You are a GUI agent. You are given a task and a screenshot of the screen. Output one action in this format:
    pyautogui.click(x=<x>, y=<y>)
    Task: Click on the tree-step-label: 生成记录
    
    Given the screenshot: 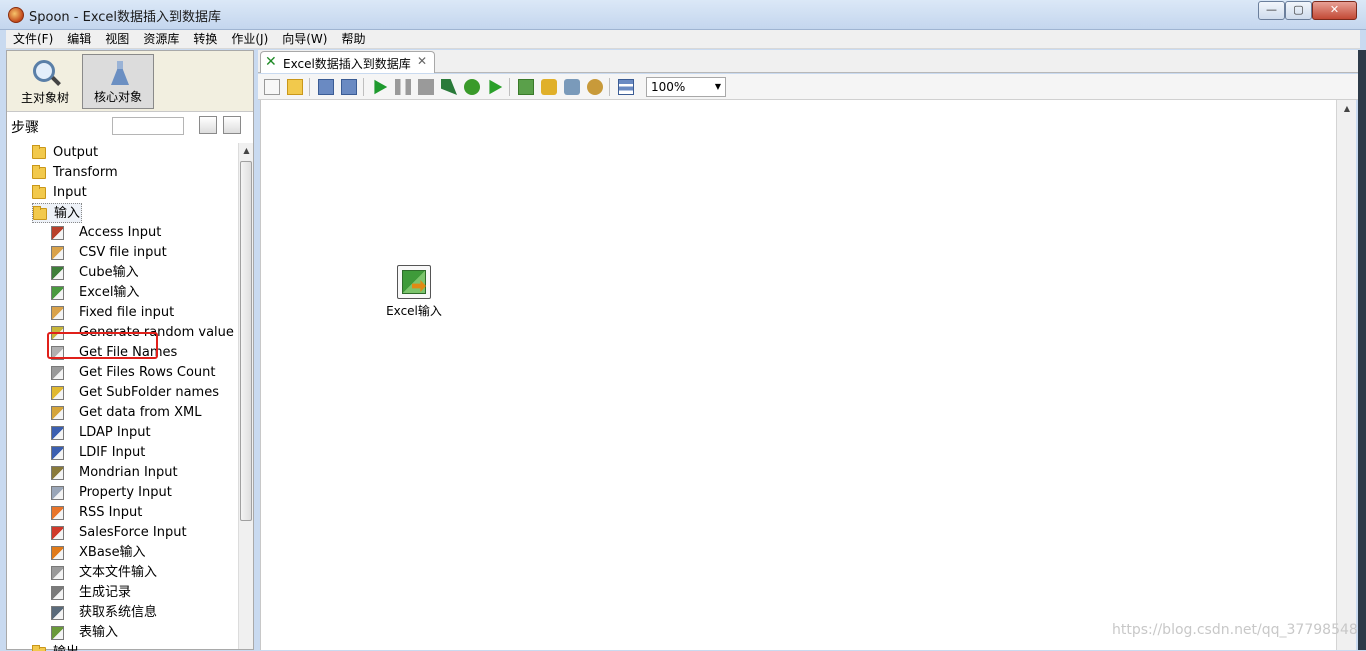 What is the action you would take?
    pyautogui.click(x=105, y=592)
    